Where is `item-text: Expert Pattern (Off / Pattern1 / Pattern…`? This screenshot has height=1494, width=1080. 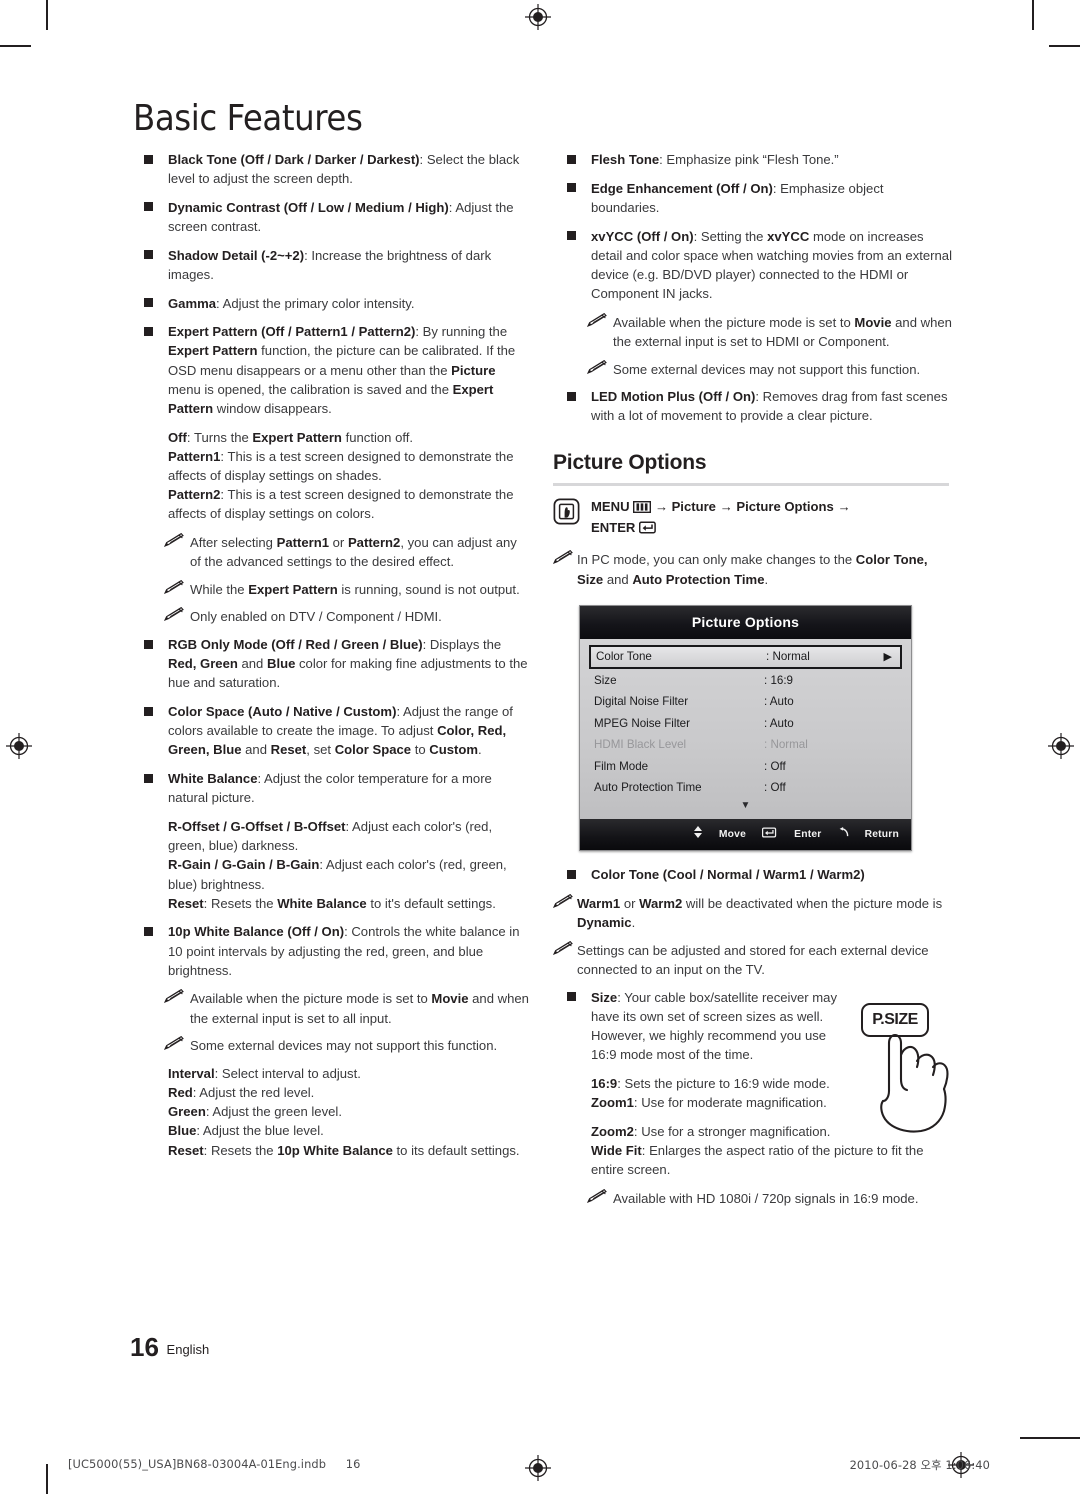
item-text: Expert Pattern (Off / Pattern1 / Pattern… is located at coordinates (342, 370).